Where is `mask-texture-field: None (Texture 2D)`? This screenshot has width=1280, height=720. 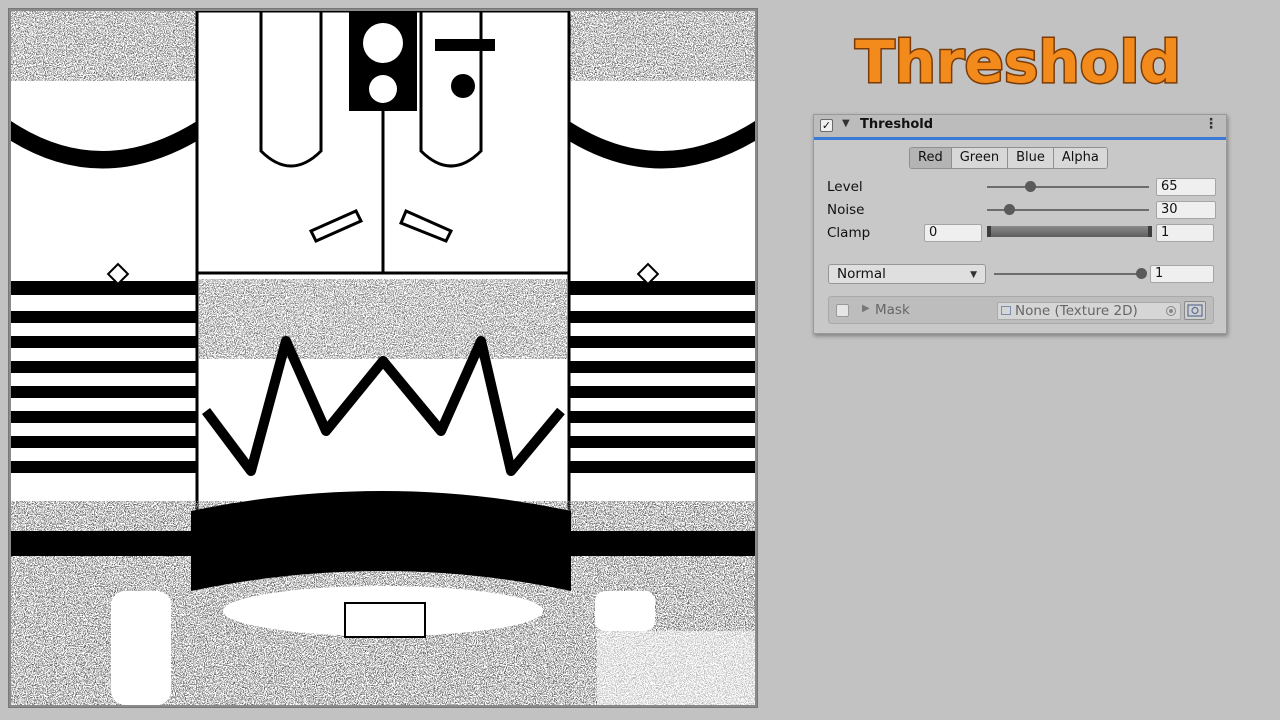
mask-texture-field: None (Texture 2D) is located at coordinates (1089, 311).